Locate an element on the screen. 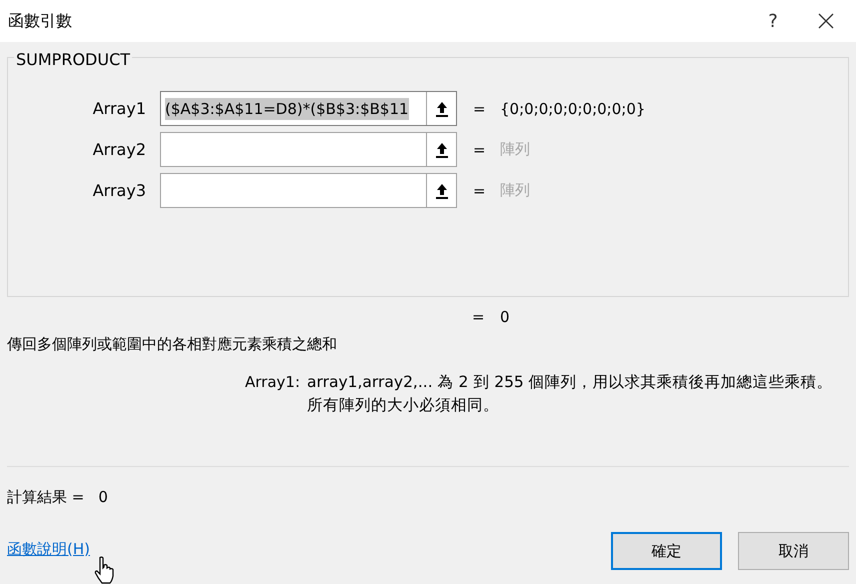  cancel-button: 取消 is located at coordinates (793, 551).